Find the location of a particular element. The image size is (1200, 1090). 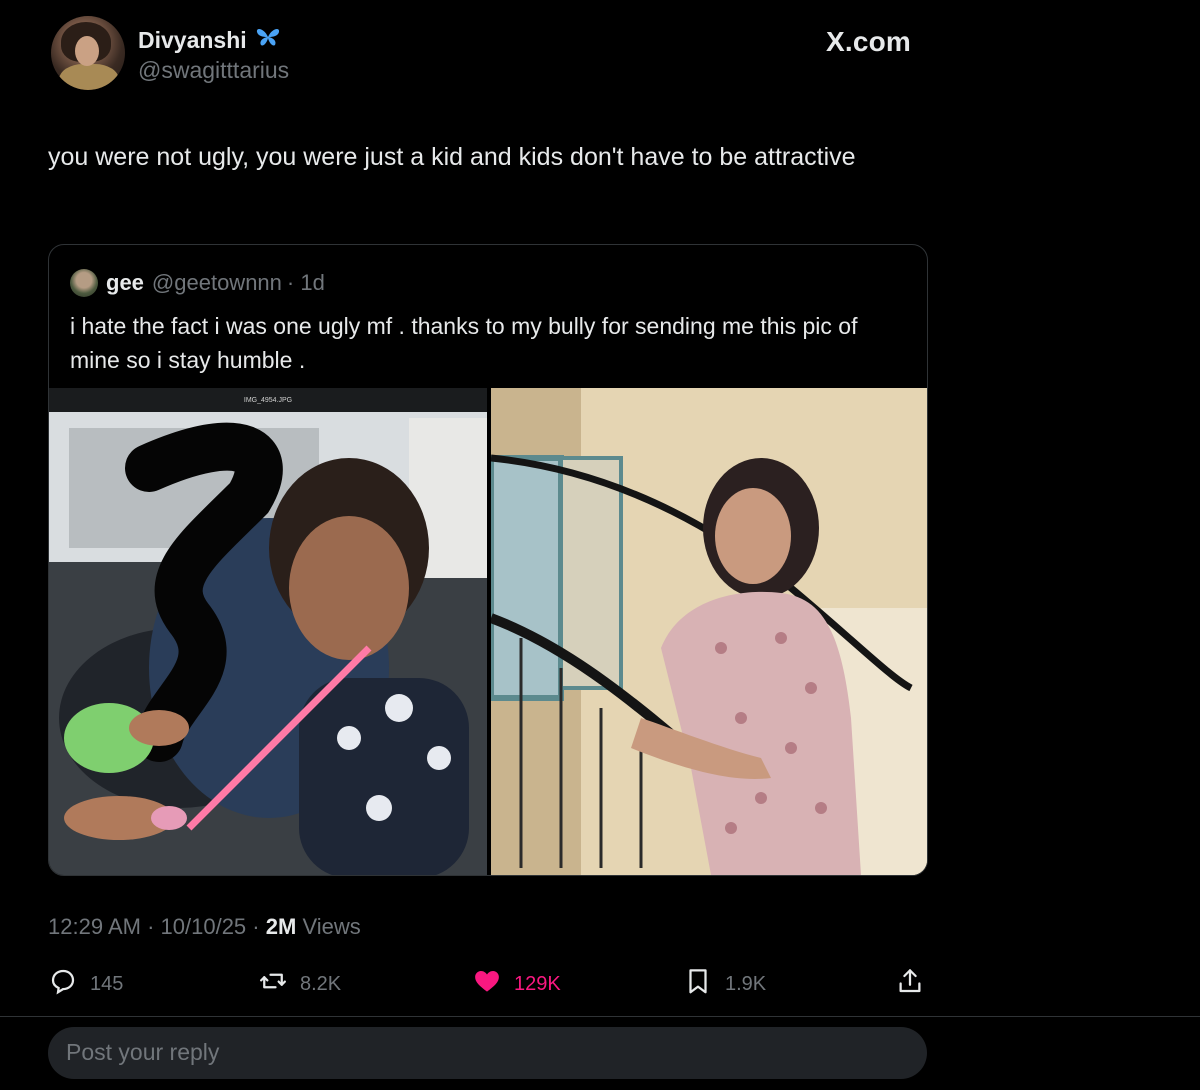

author-avatar is located at coordinates (88, 53).